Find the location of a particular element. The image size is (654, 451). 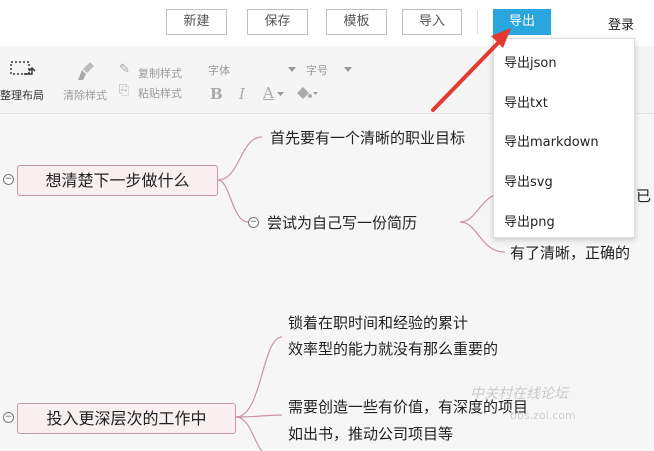

font-color-button: A is located at coordinates (268, 93).